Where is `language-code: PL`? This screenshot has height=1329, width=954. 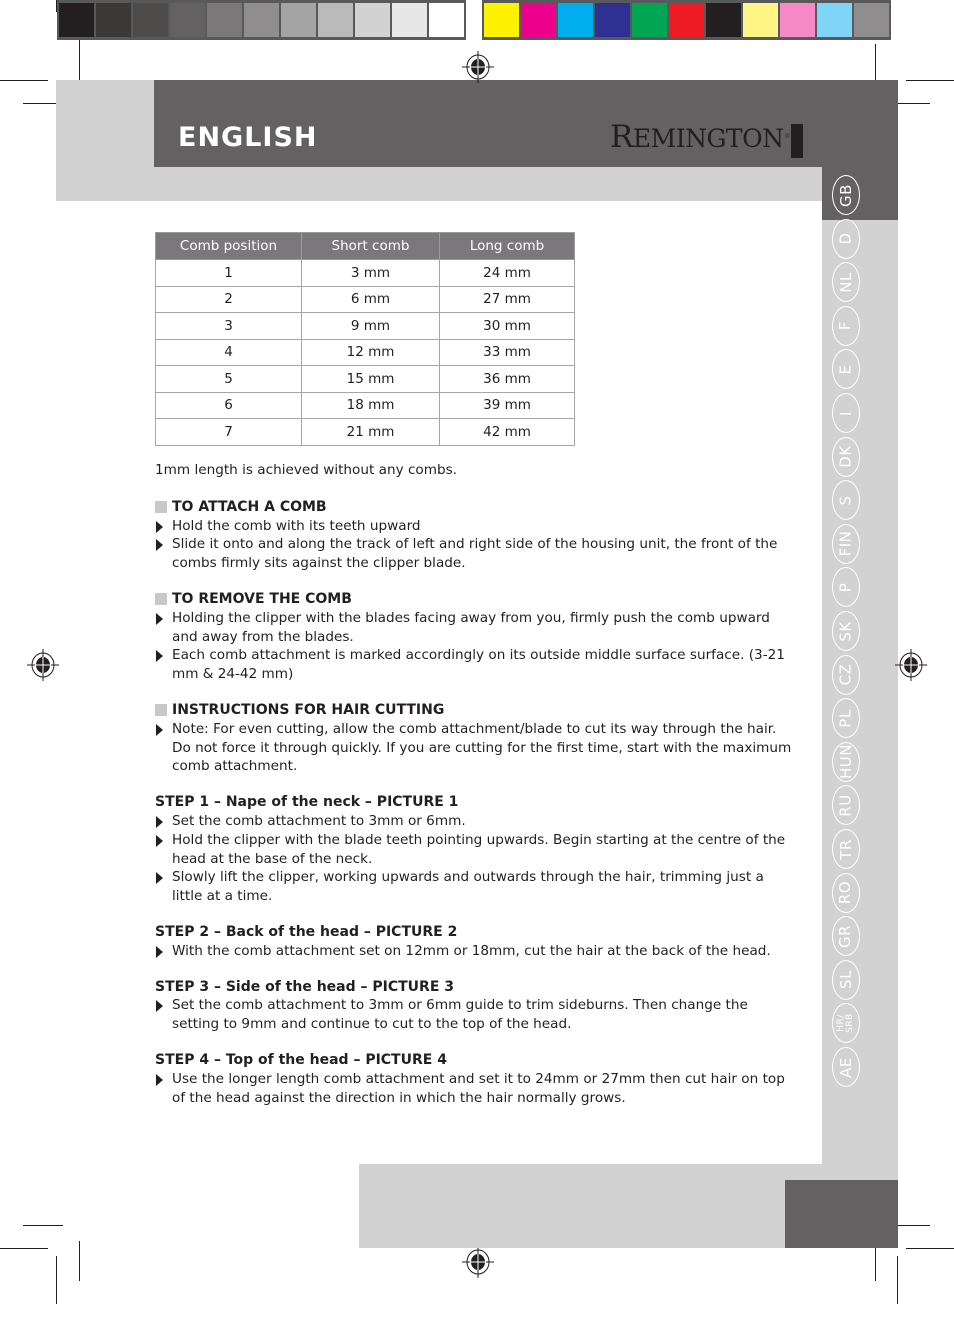 language-code: PL is located at coordinates (845, 718).